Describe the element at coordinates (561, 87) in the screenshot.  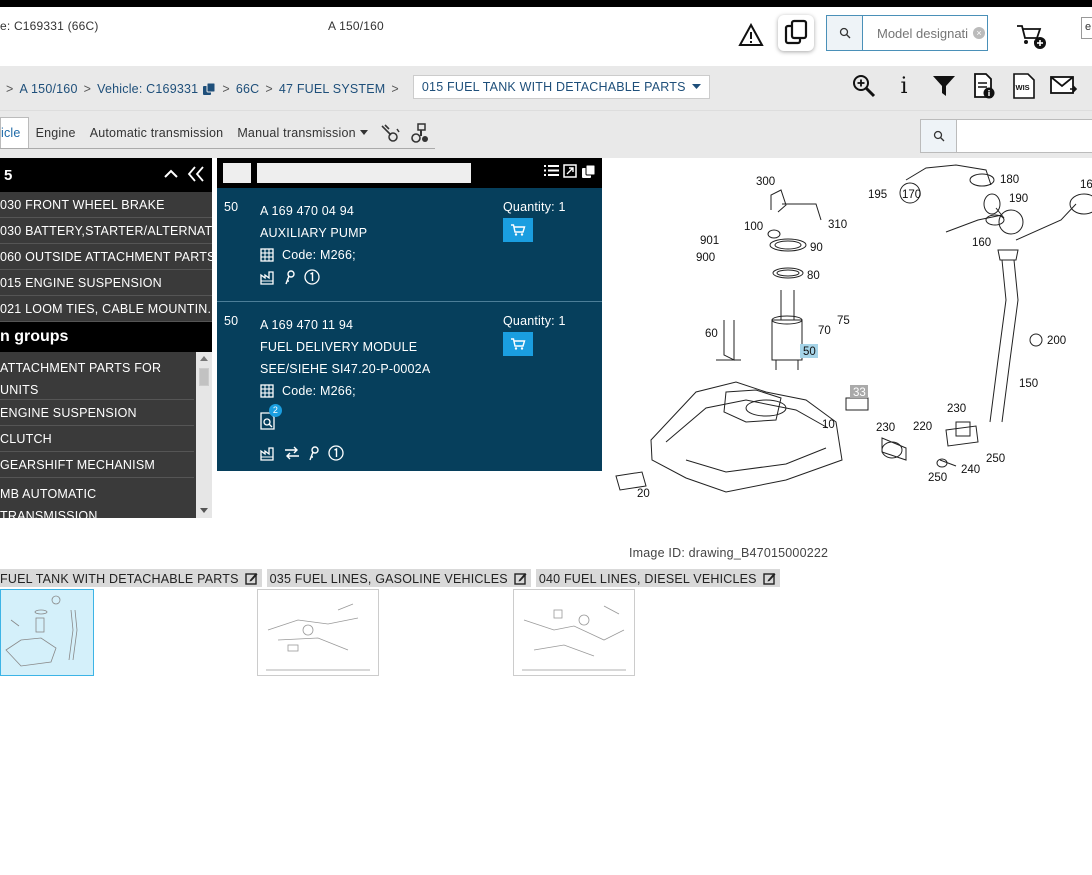
I see `subgroup-dropdown: 015 FUEL TANK WITH DETACHABLE PARTS` at that location.